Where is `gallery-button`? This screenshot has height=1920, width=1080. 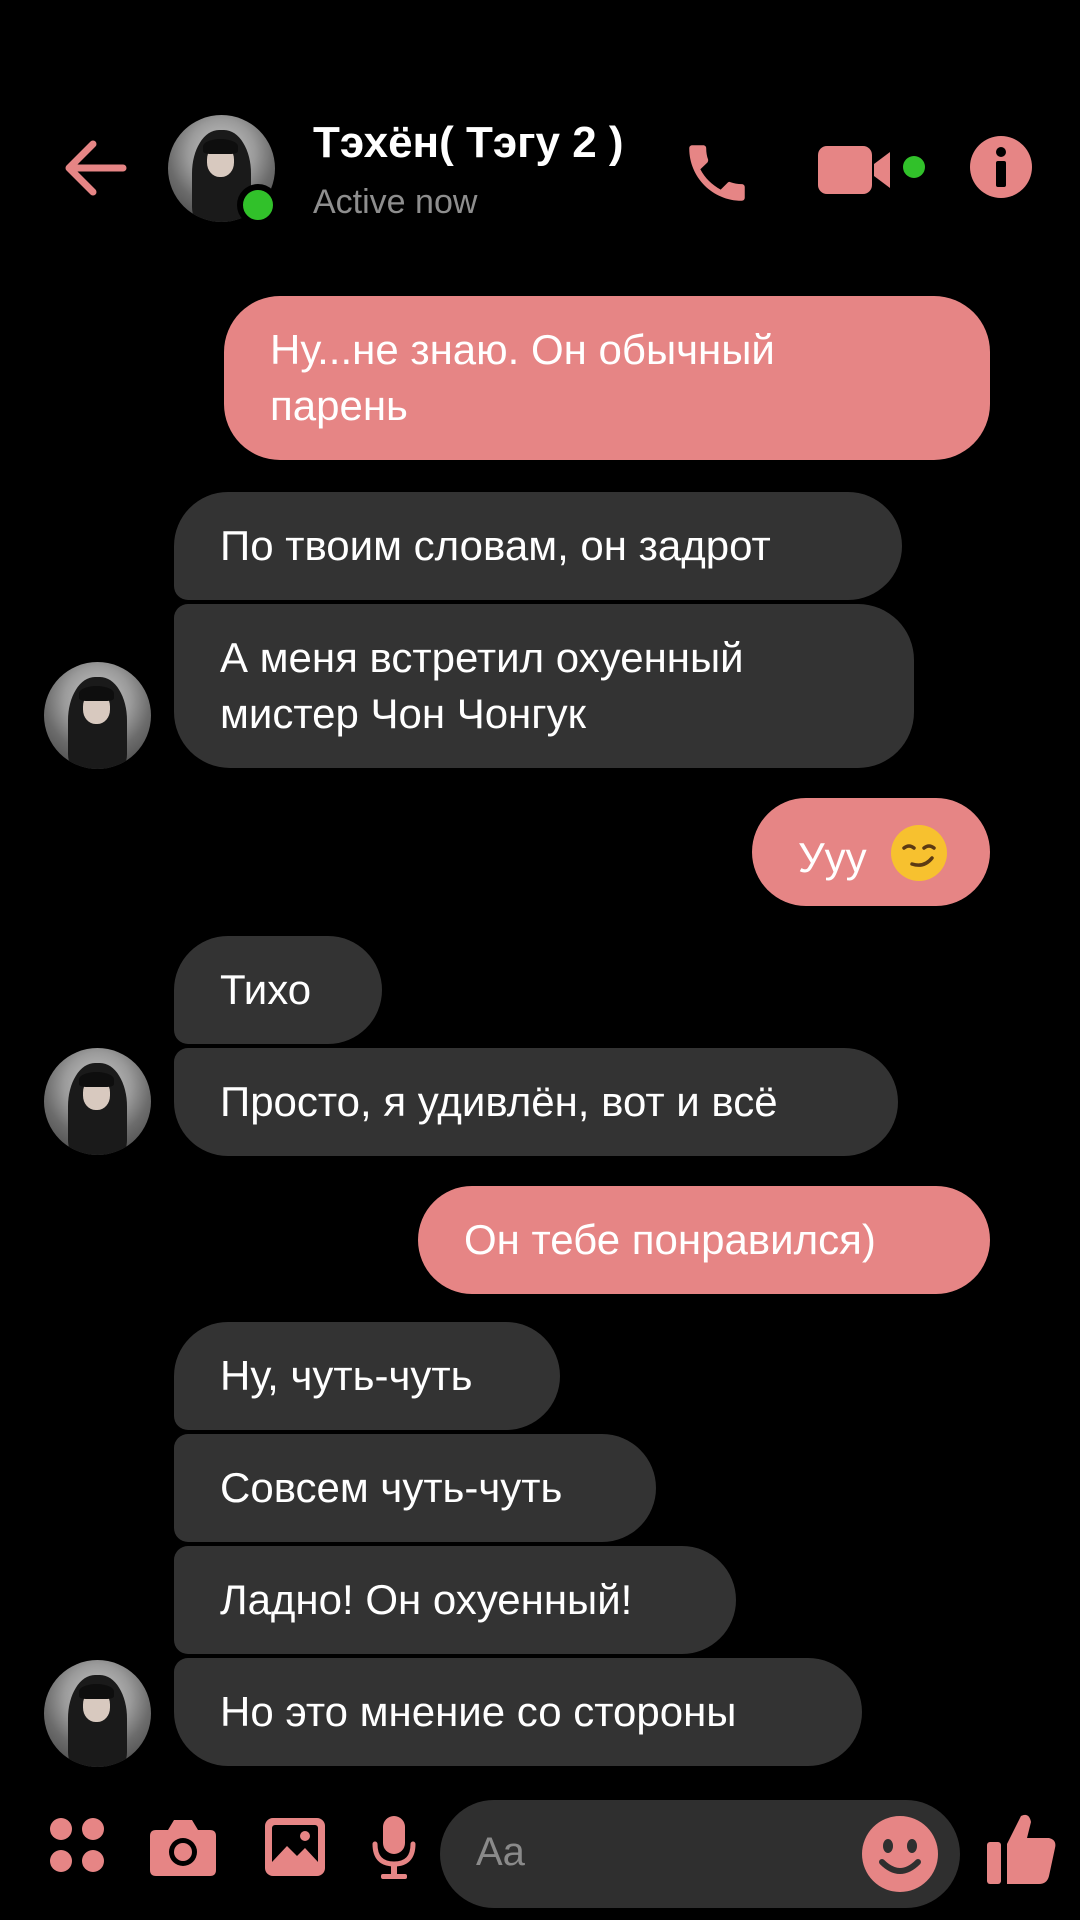 gallery-button is located at coordinates (295, 1847).